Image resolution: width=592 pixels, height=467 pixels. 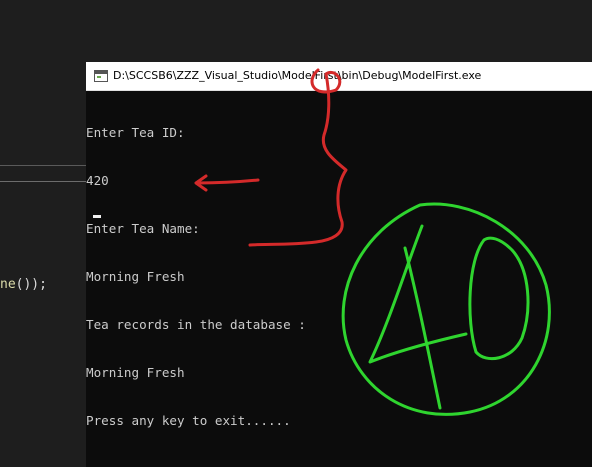 What do you see at coordinates (31, 284) in the screenshot?
I see `code-tail-fragment: ());` at bounding box center [31, 284].